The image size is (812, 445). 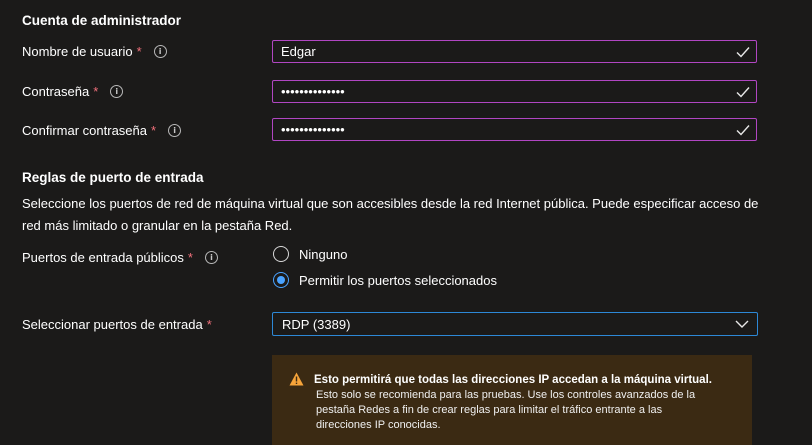 I want to click on password-label: Contraseña * i, so click(x=73, y=91).